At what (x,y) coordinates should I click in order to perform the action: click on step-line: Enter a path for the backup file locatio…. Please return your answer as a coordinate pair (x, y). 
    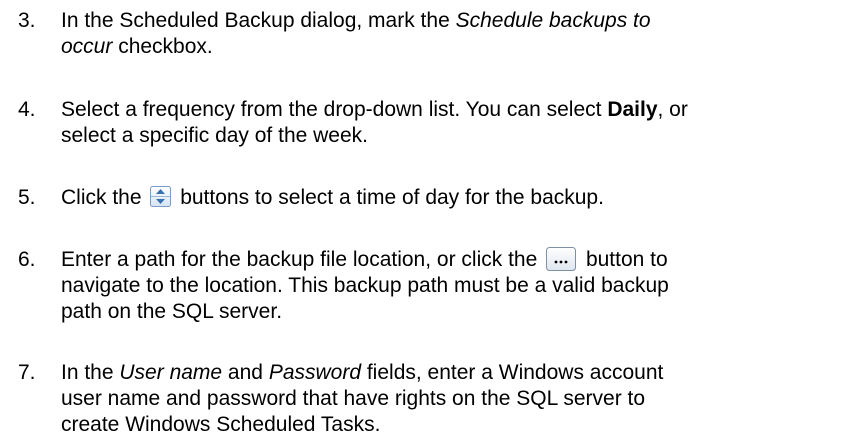
    Looking at the image, I should click on (456, 260).